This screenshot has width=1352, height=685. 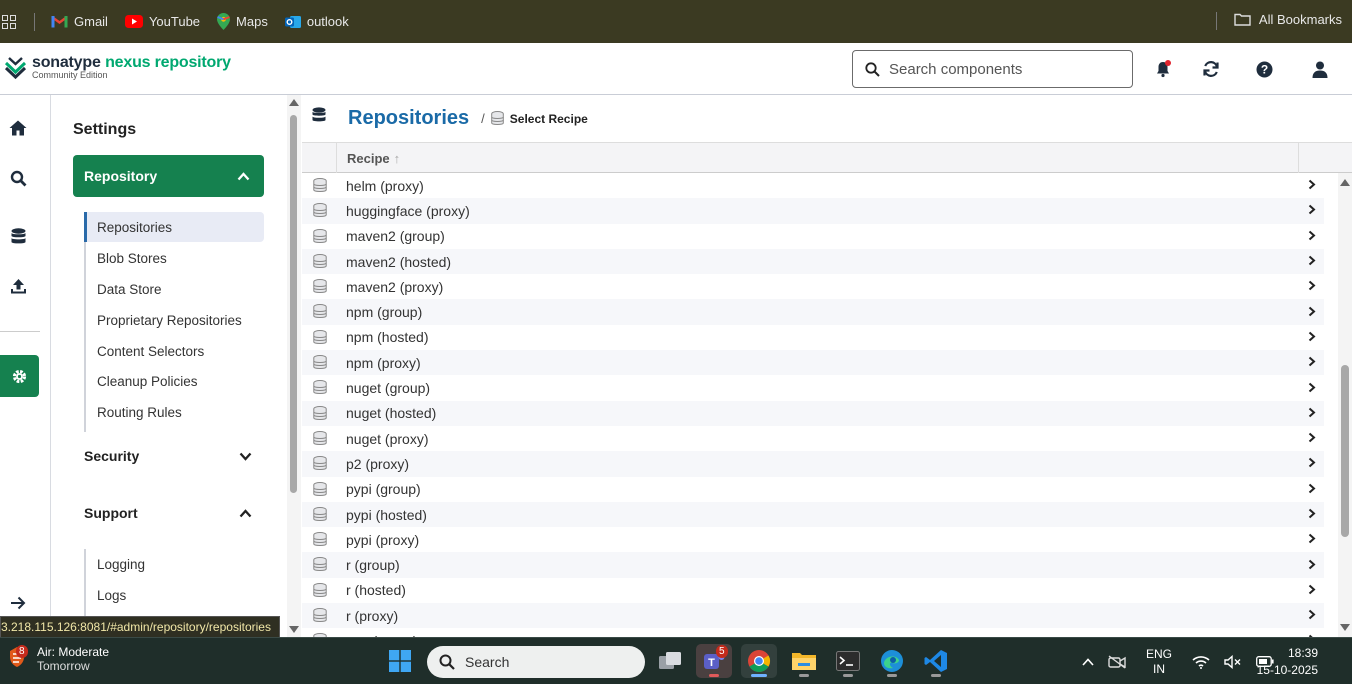 I want to click on recipe-column-header: Recipe ↑, so click(x=817, y=158).